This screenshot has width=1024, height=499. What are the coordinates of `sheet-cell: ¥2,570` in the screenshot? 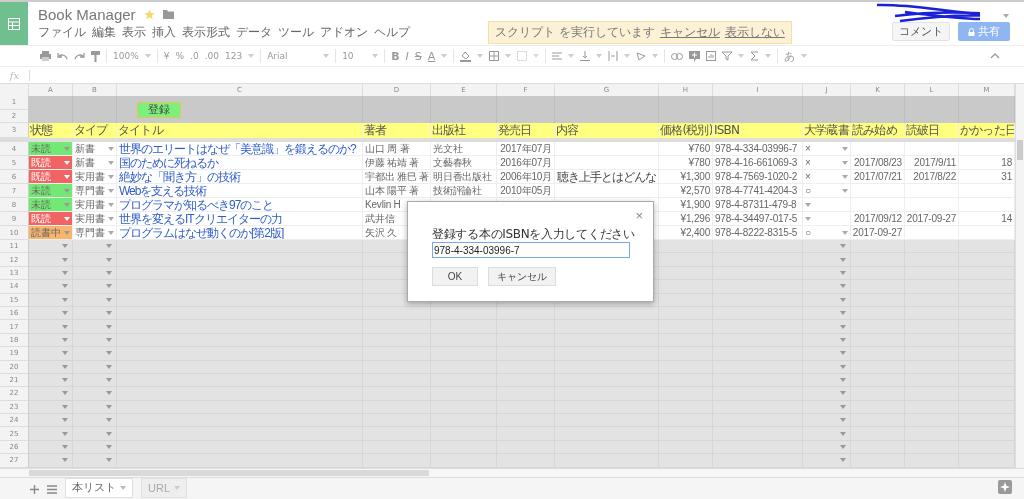 It's located at (686, 191).